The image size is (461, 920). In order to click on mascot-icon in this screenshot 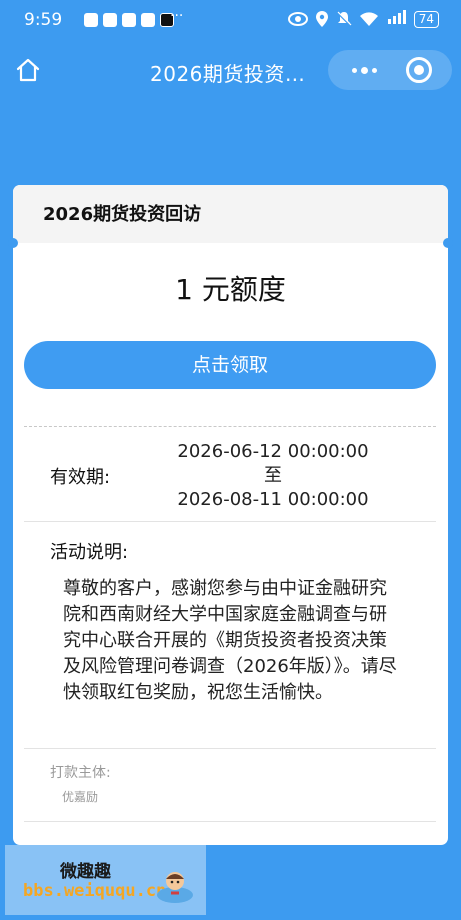, I will do `click(175, 887)`.